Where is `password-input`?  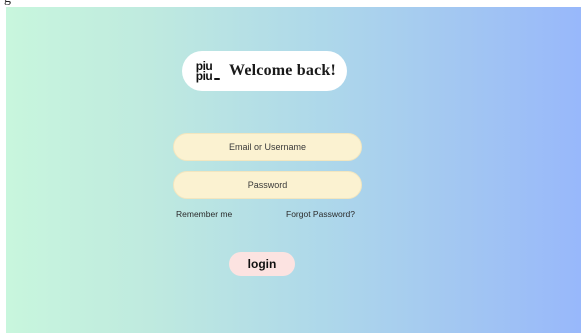
password-input is located at coordinates (267, 185).